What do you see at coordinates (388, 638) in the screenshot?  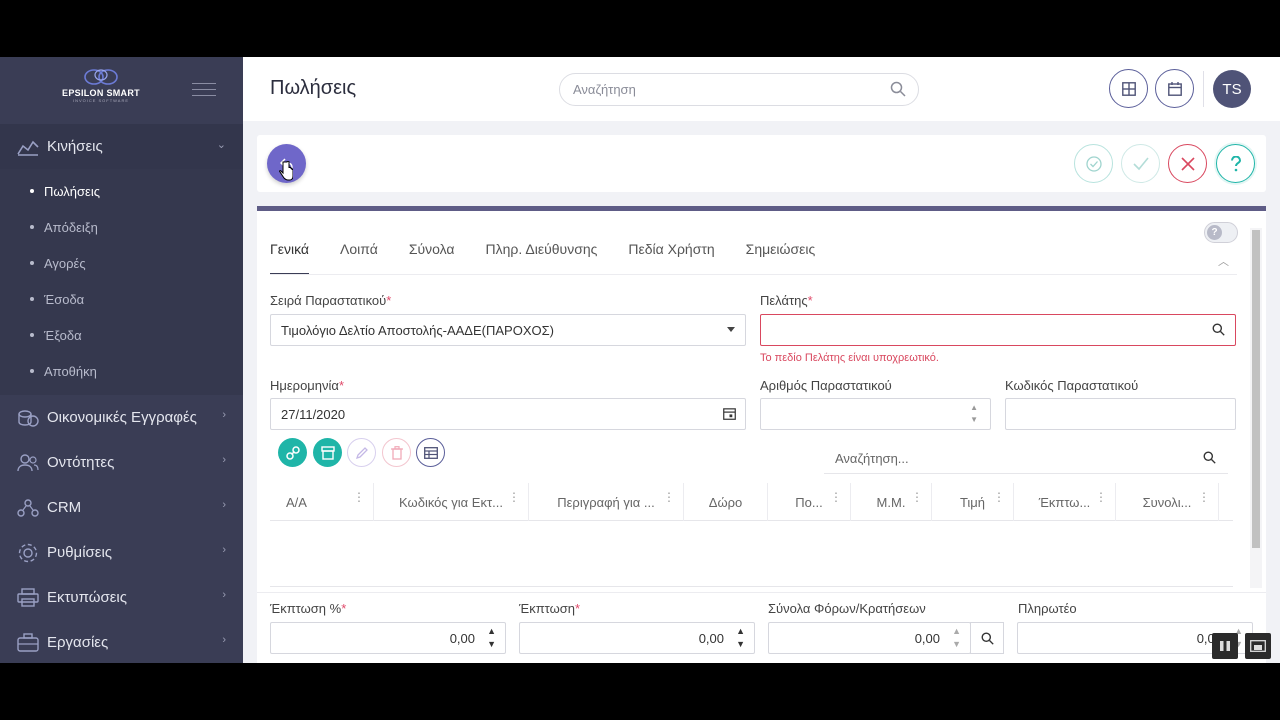 I see `discount-pct-field: 0,00 ▲ ▼` at bounding box center [388, 638].